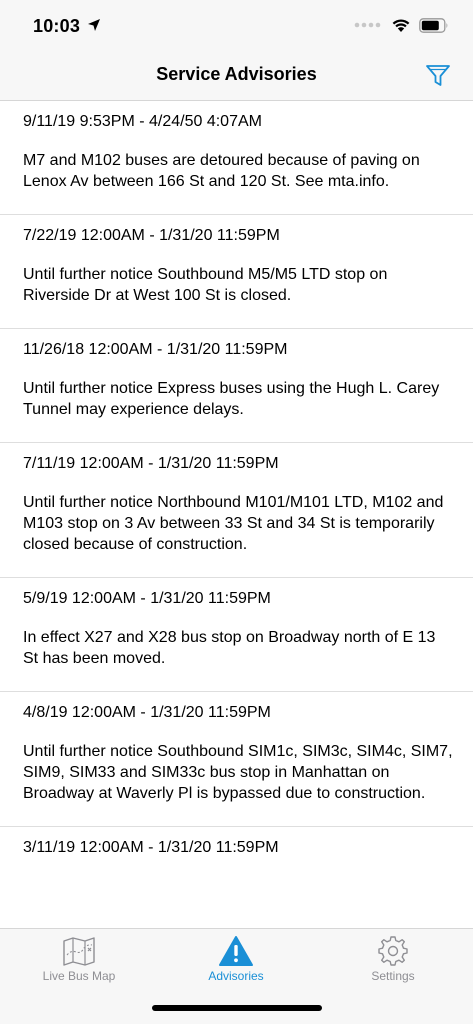 This screenshot has width=473, height=1024. I want to click on advisory-date: 7/22/19 12:00AM - 1/31/20 11:59PM, so click(151, 235).